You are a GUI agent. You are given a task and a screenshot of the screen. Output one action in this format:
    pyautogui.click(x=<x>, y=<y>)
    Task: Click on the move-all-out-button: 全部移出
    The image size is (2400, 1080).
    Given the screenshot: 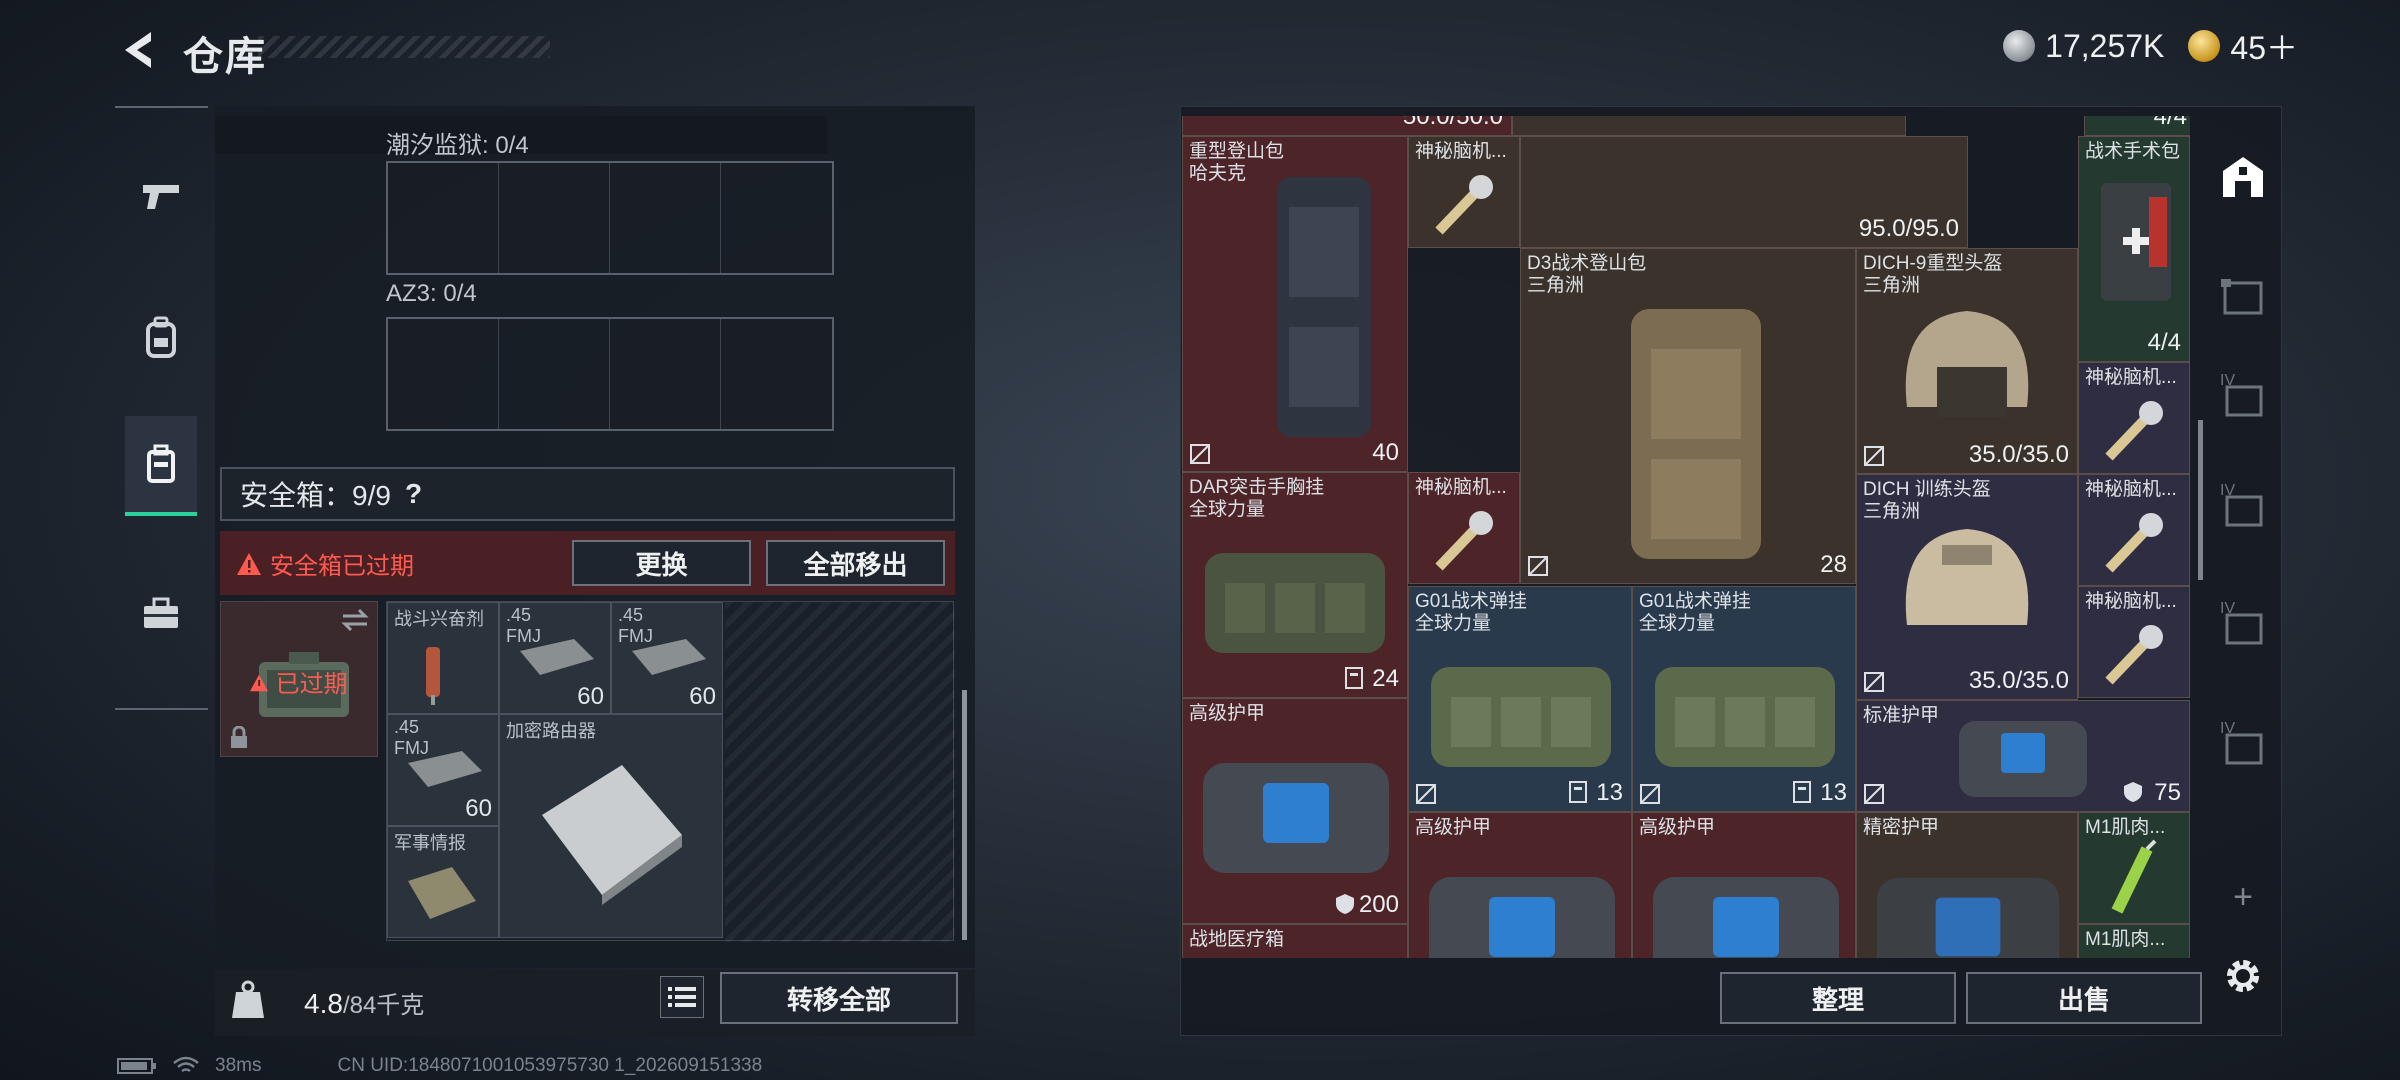 What is the action you would take?
    pyautogui.click(x=855, y=563)
    